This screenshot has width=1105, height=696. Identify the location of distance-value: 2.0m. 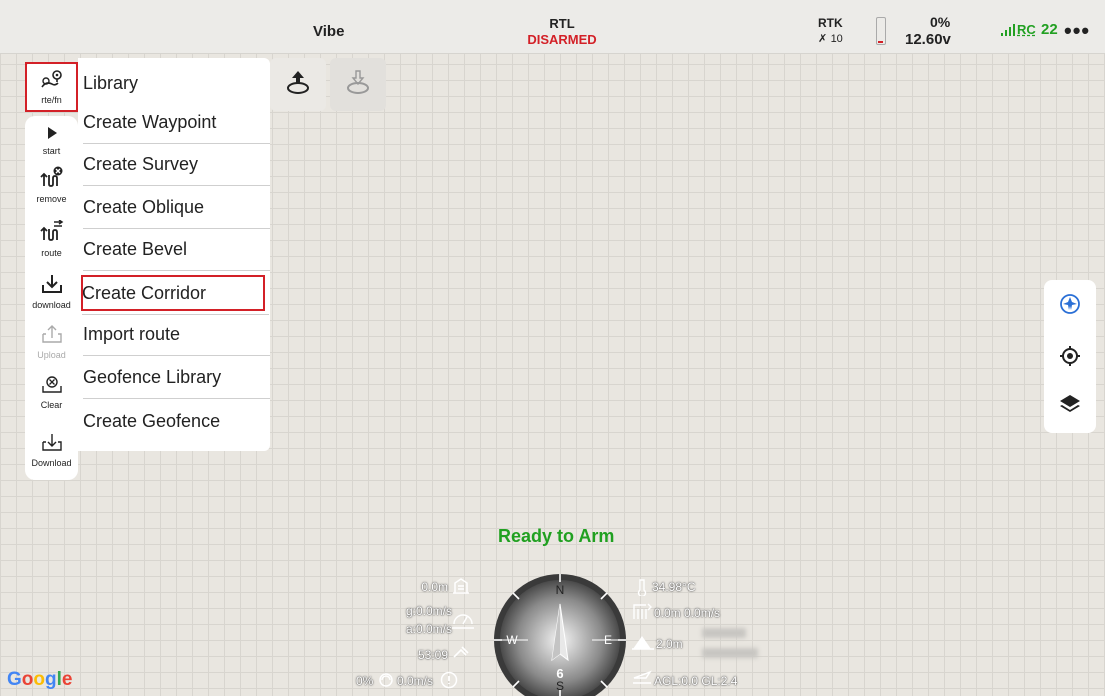
(669, 644).